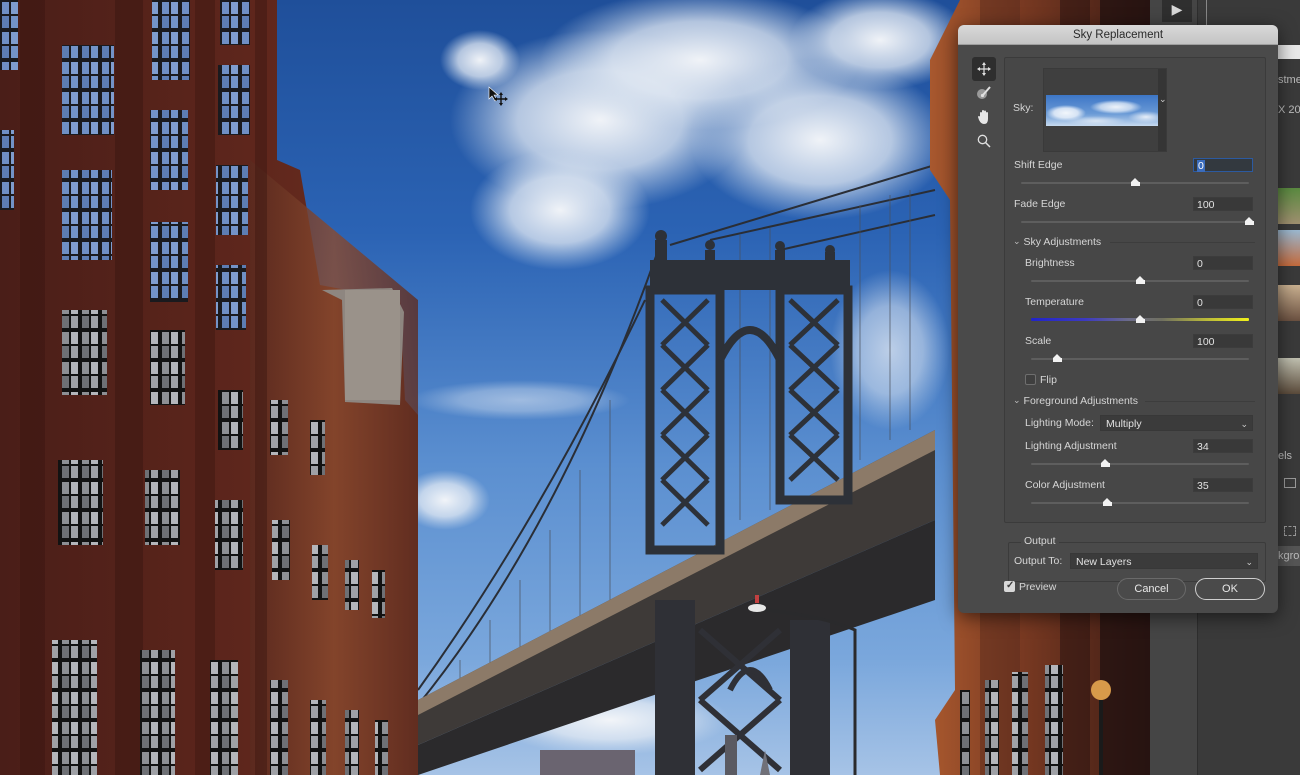 The height and width of the screenshot is (775, 1300). I want to click on output-to-select: New Layers ⌄, so click(1164, 561).